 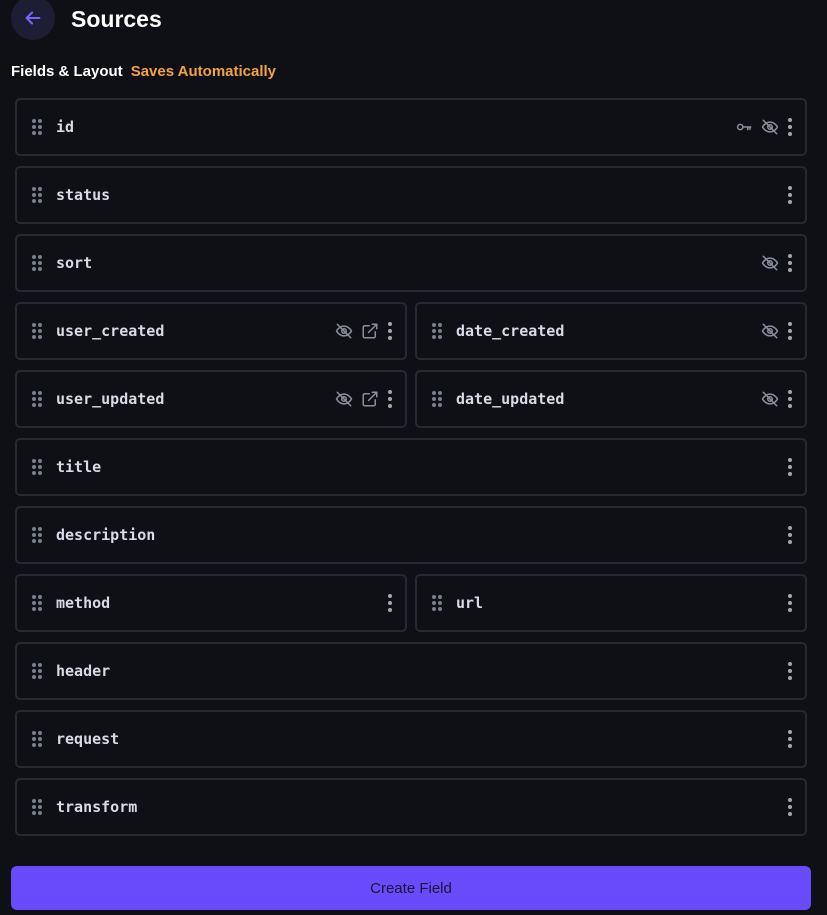 I want to click on field-card-method: method, so click(x=211, y=603).